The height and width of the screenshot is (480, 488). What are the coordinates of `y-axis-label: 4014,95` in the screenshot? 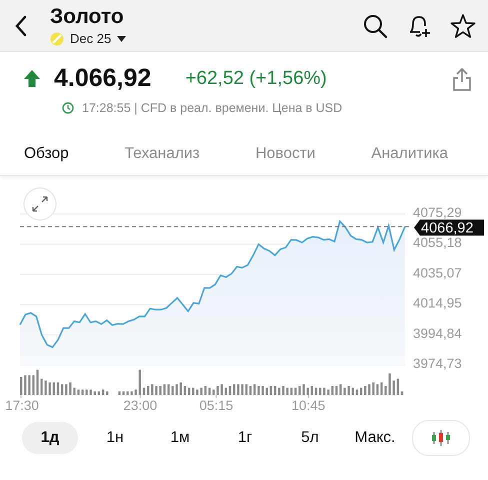 It's located at (437, 303).